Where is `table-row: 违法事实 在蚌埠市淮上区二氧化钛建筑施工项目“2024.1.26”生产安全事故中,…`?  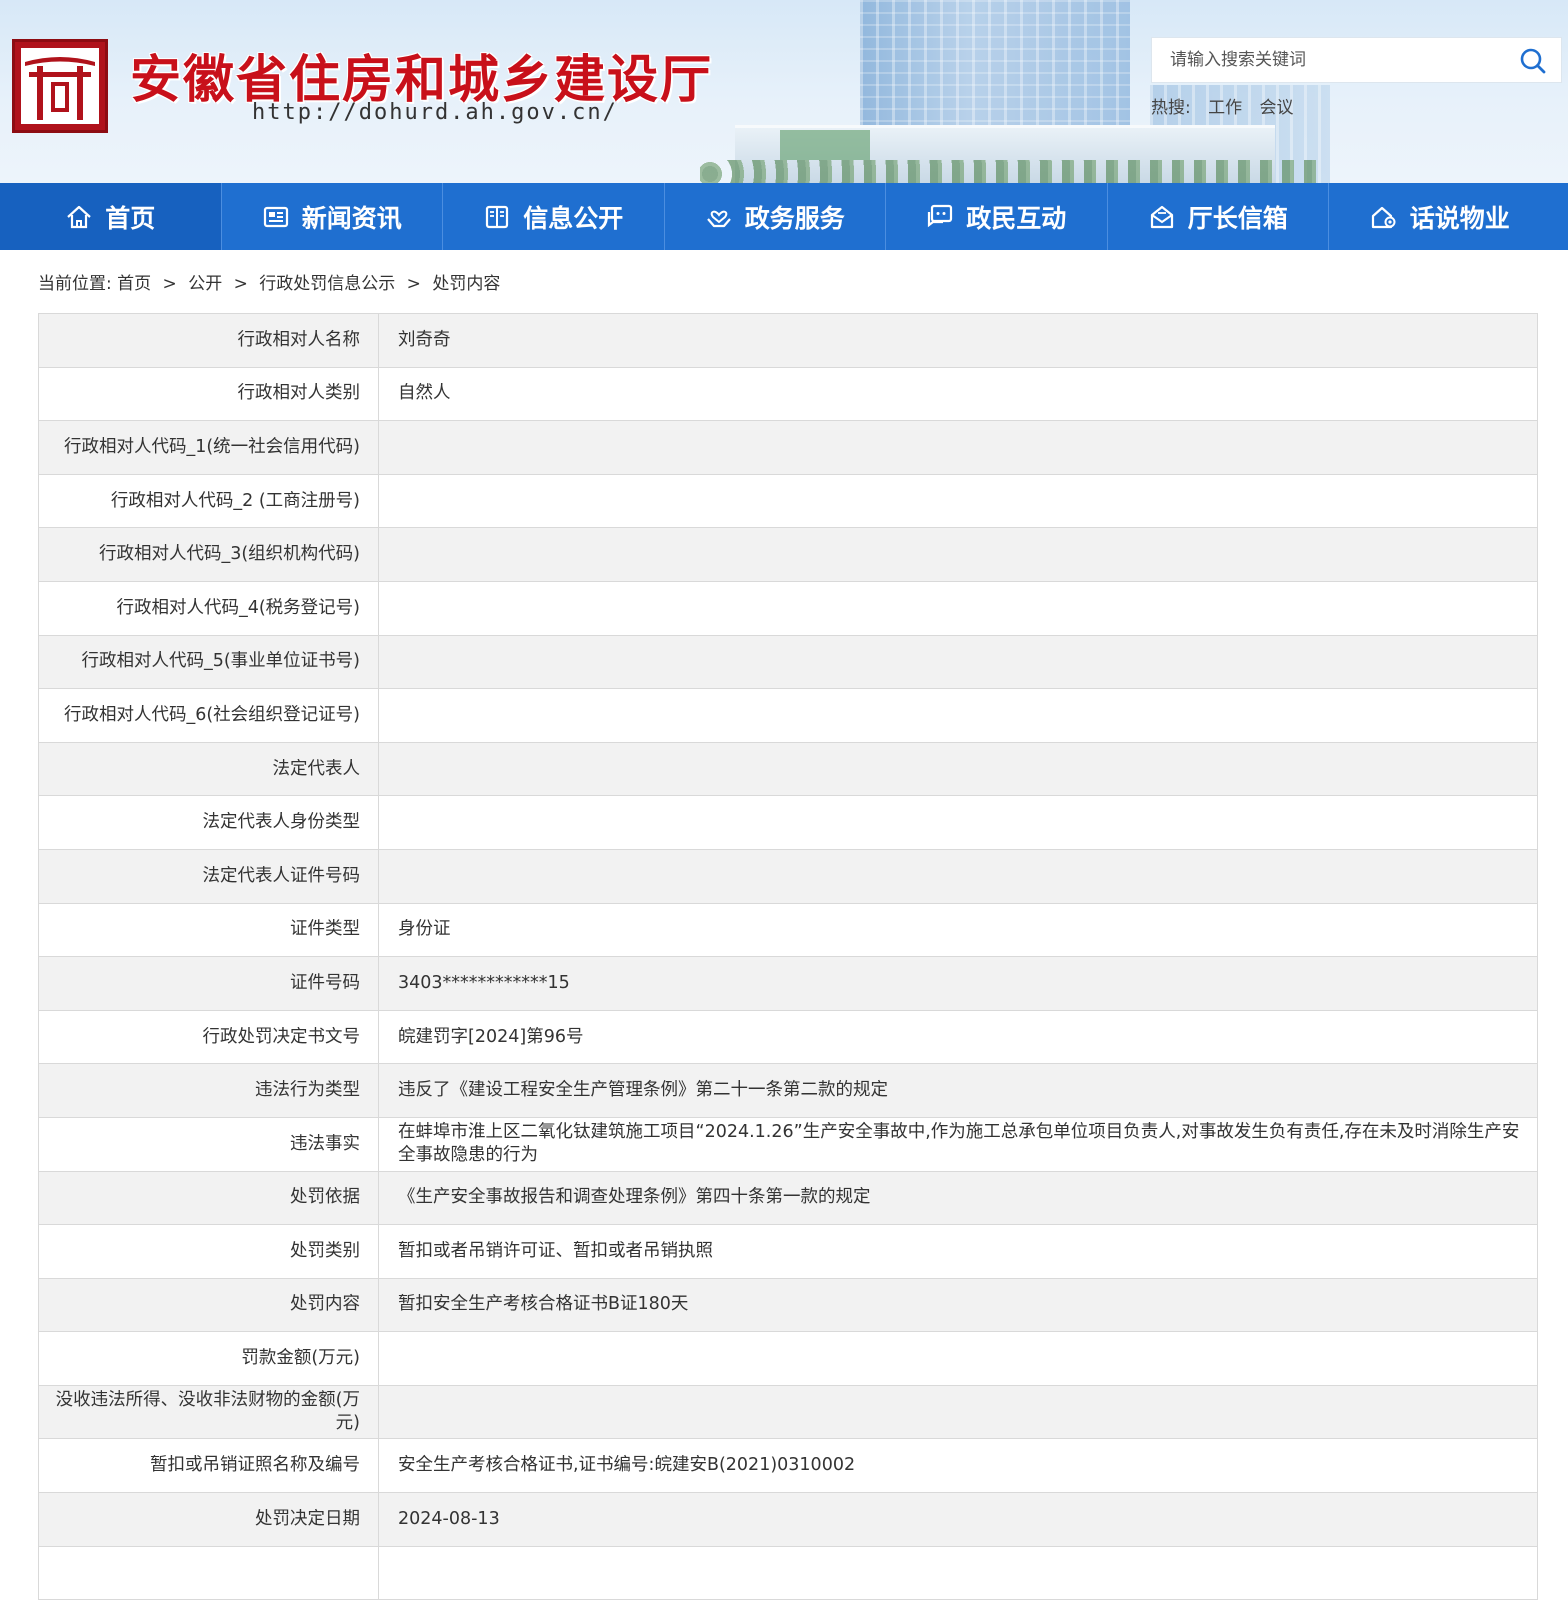 table-row: 违法事实 在蚌埠市淮上区二氧化钛建筑施工项目“2024.1.26”生产安全事故中,… is located at coordinates (788, 1144).